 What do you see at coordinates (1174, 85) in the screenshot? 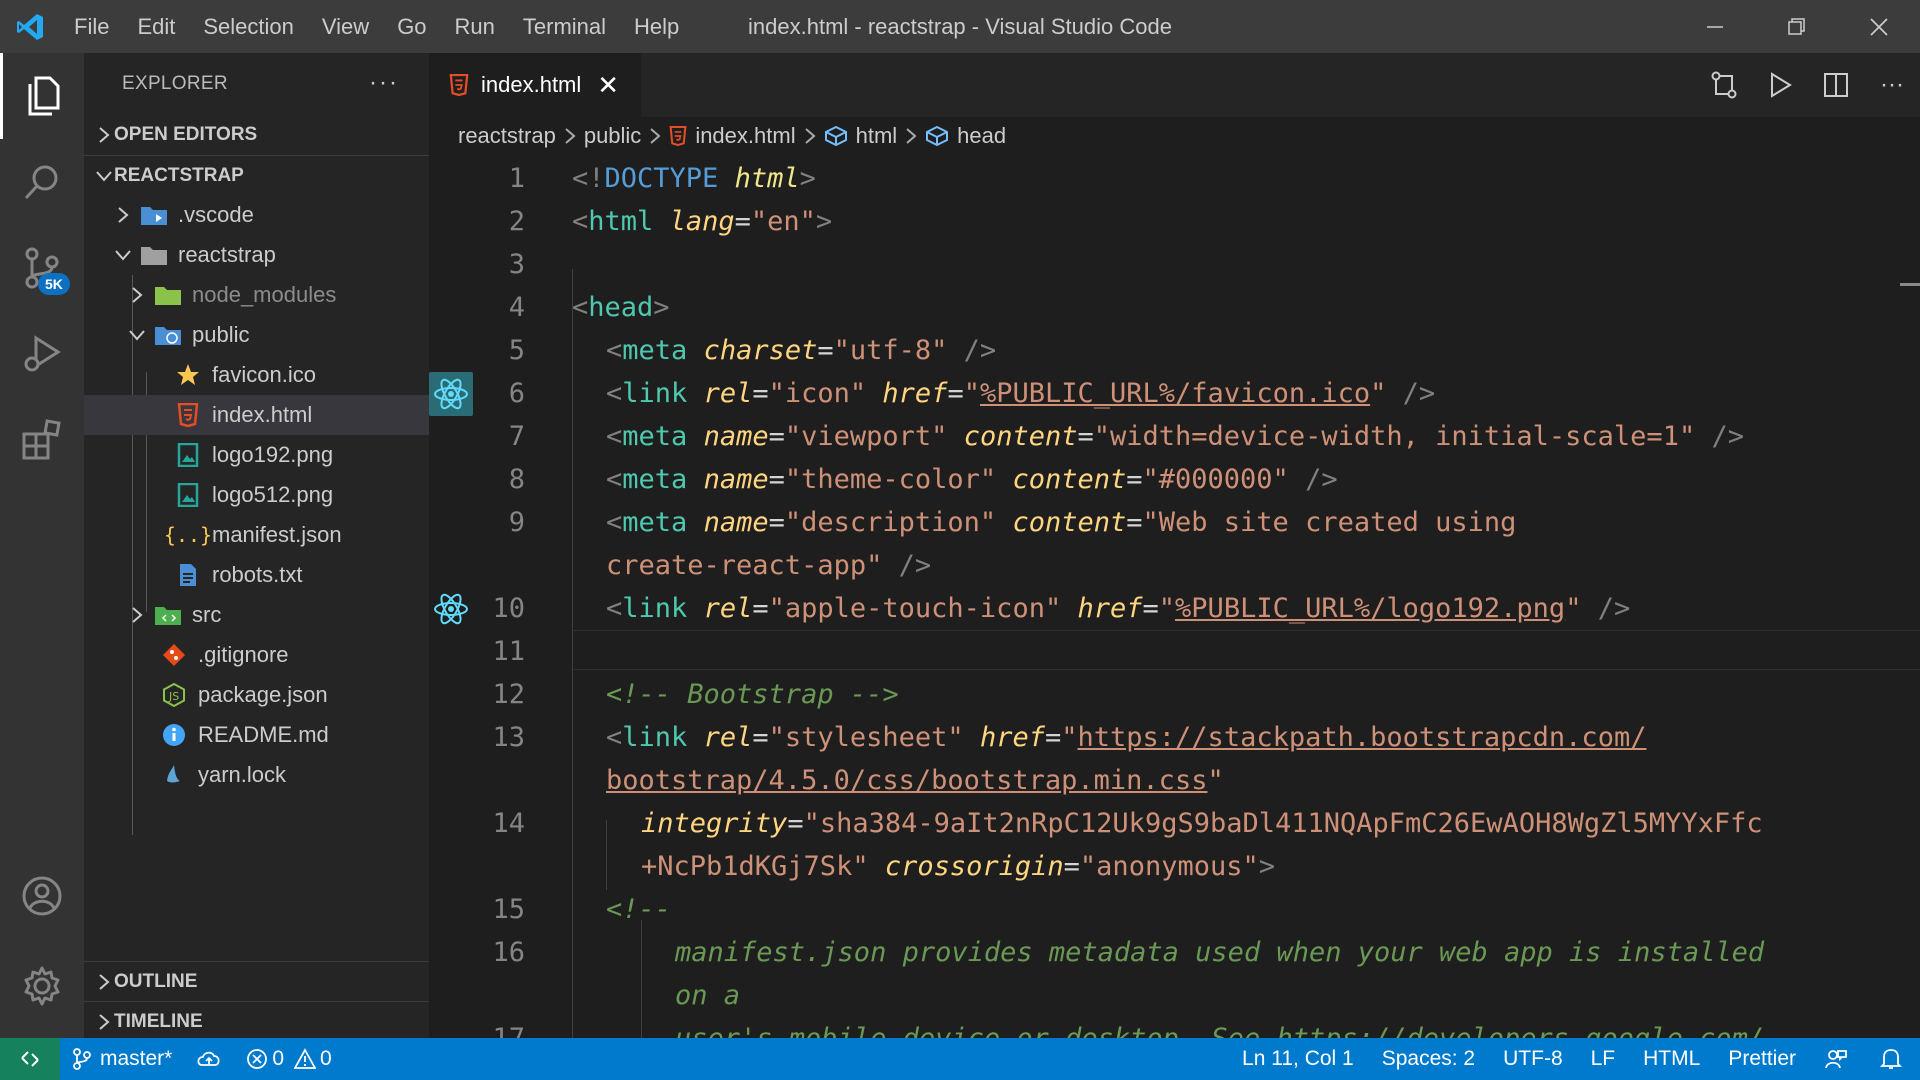
I see `editor-tab-bar: index.html ✕ ···` at bounding box center [1174, 85].